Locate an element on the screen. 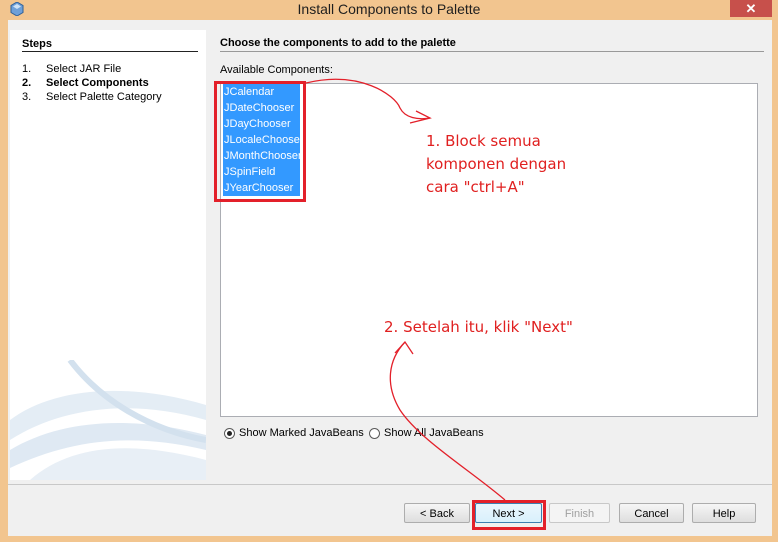 The height and width of the screenshot is (542, 778). window-title: Install Components to Palette is located at coordinates (389, 9).